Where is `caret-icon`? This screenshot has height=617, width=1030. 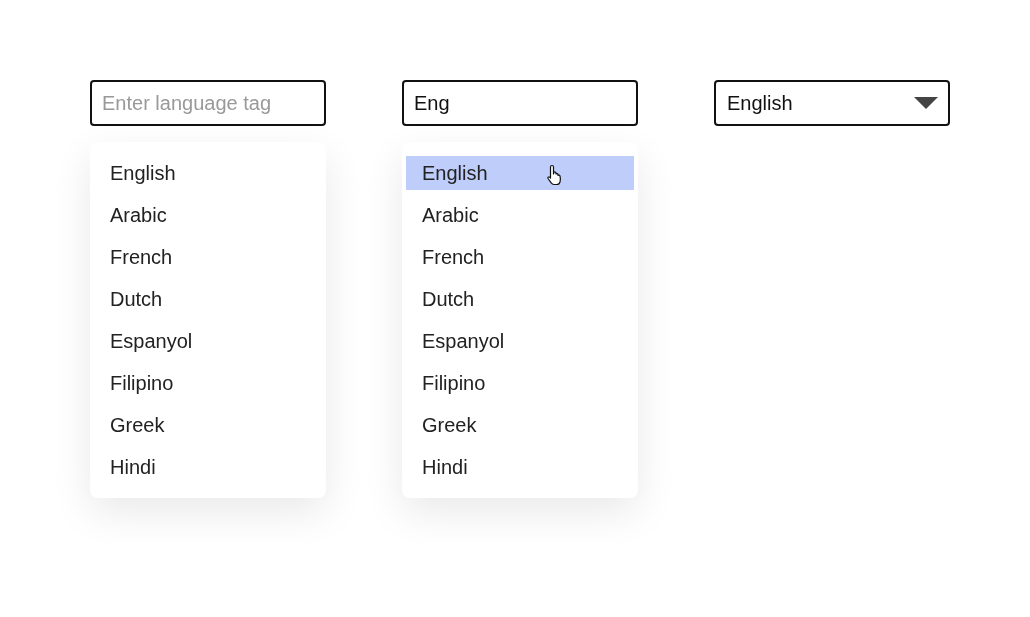 caret-icon is located at coordinates (926, 103).